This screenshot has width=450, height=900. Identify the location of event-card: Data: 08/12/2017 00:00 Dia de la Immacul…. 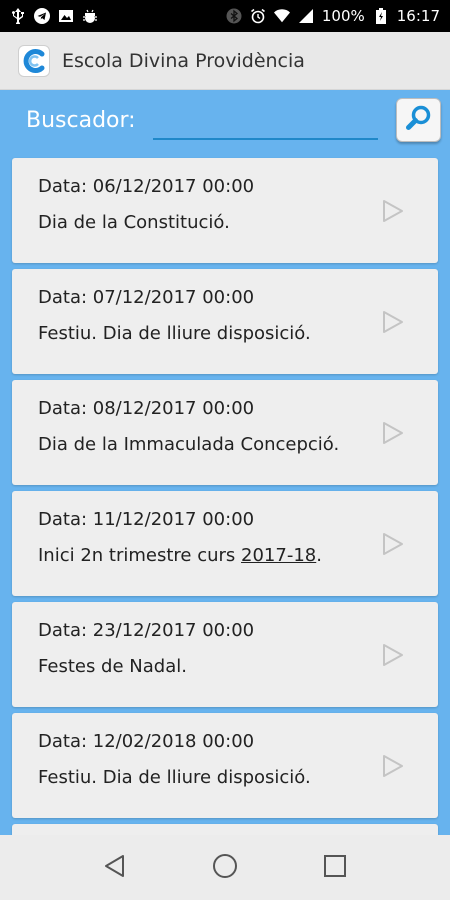
(225, 432).